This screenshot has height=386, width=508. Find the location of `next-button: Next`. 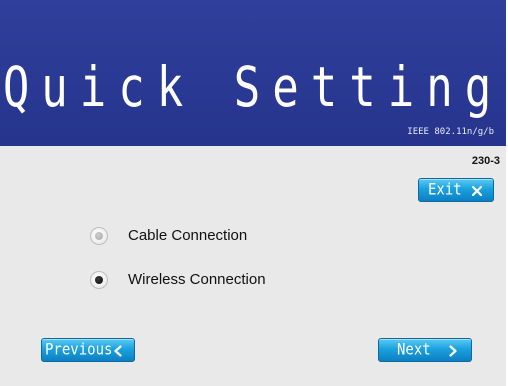

next-button: Next is located at coordinates (425, 350).